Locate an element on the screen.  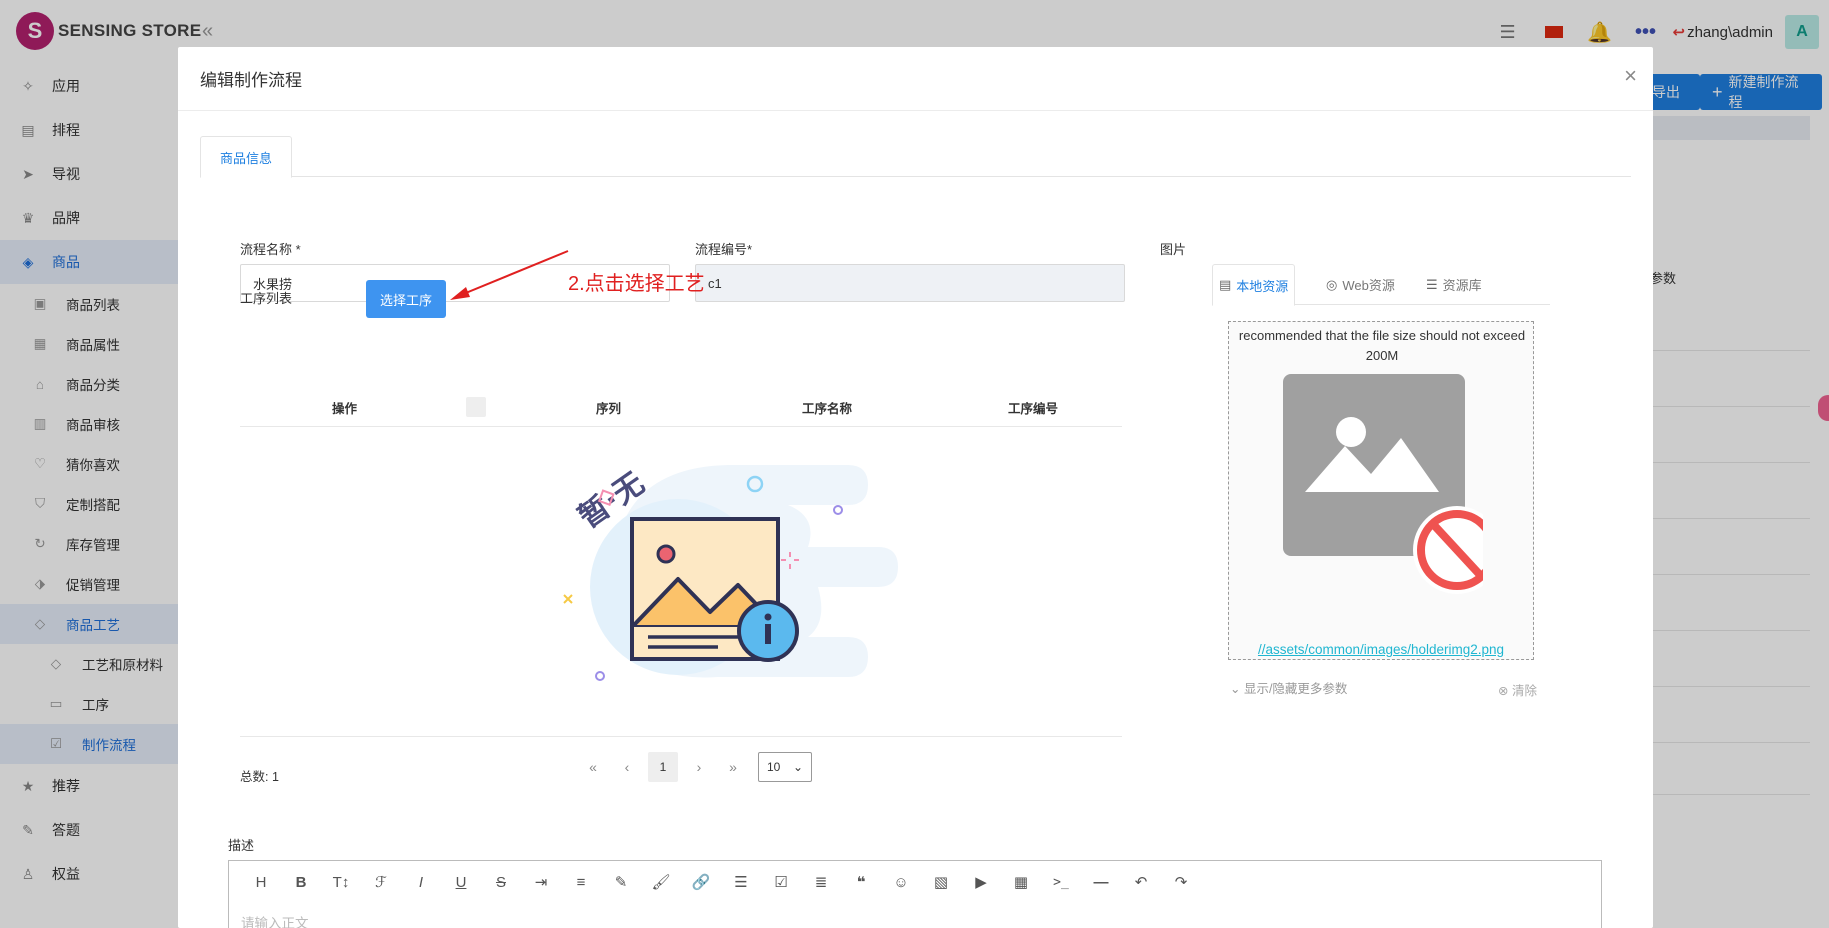
image-label: 图片 is located at coordinates (1173, 249).